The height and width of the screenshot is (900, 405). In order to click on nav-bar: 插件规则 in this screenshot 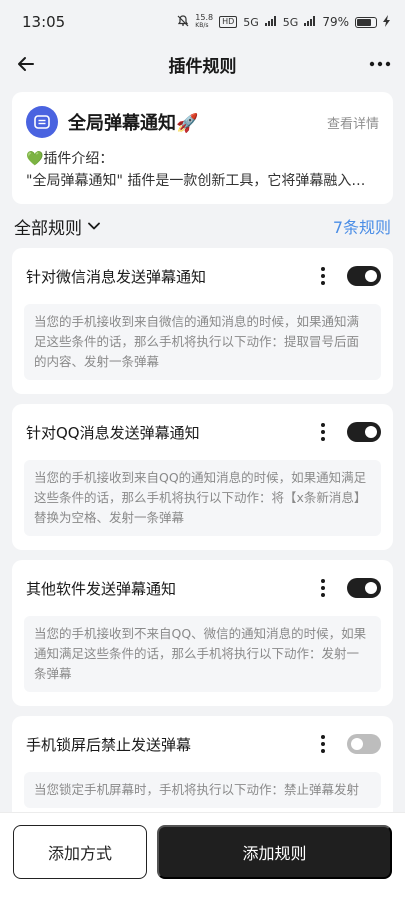, I will do `click(202, 64)`.